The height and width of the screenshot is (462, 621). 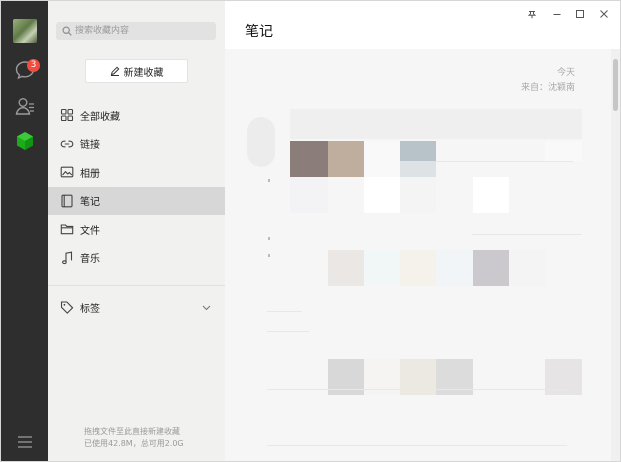 What do you see at coordinates (580, 14) in the screenshot?
I see `maximize-icon` at bounding box center [580, 14].